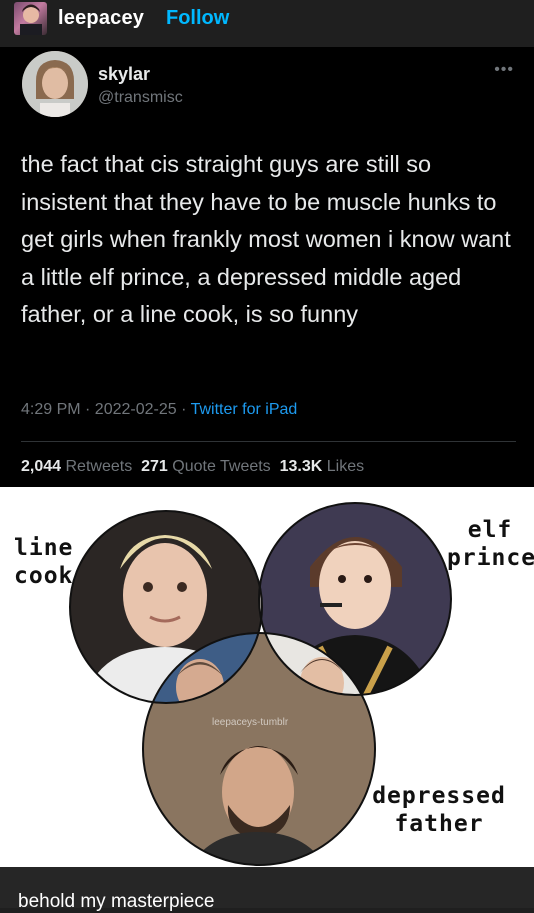 The height and width of the screenshot is (913, 534). What do you see at coordinates (140, 97) in the screenshot?
I see `tweet-author-handle: @transmisc` at bounding box center [140, 97].